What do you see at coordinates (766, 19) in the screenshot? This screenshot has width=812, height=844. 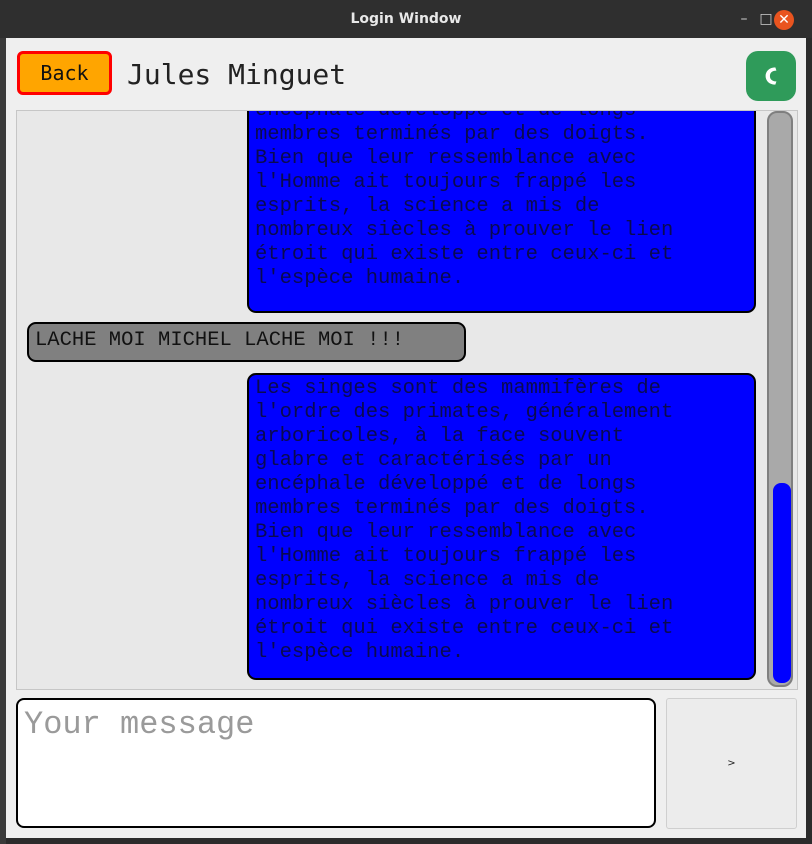 I see `maximize-icon: □` at bounding box center [766, 19].